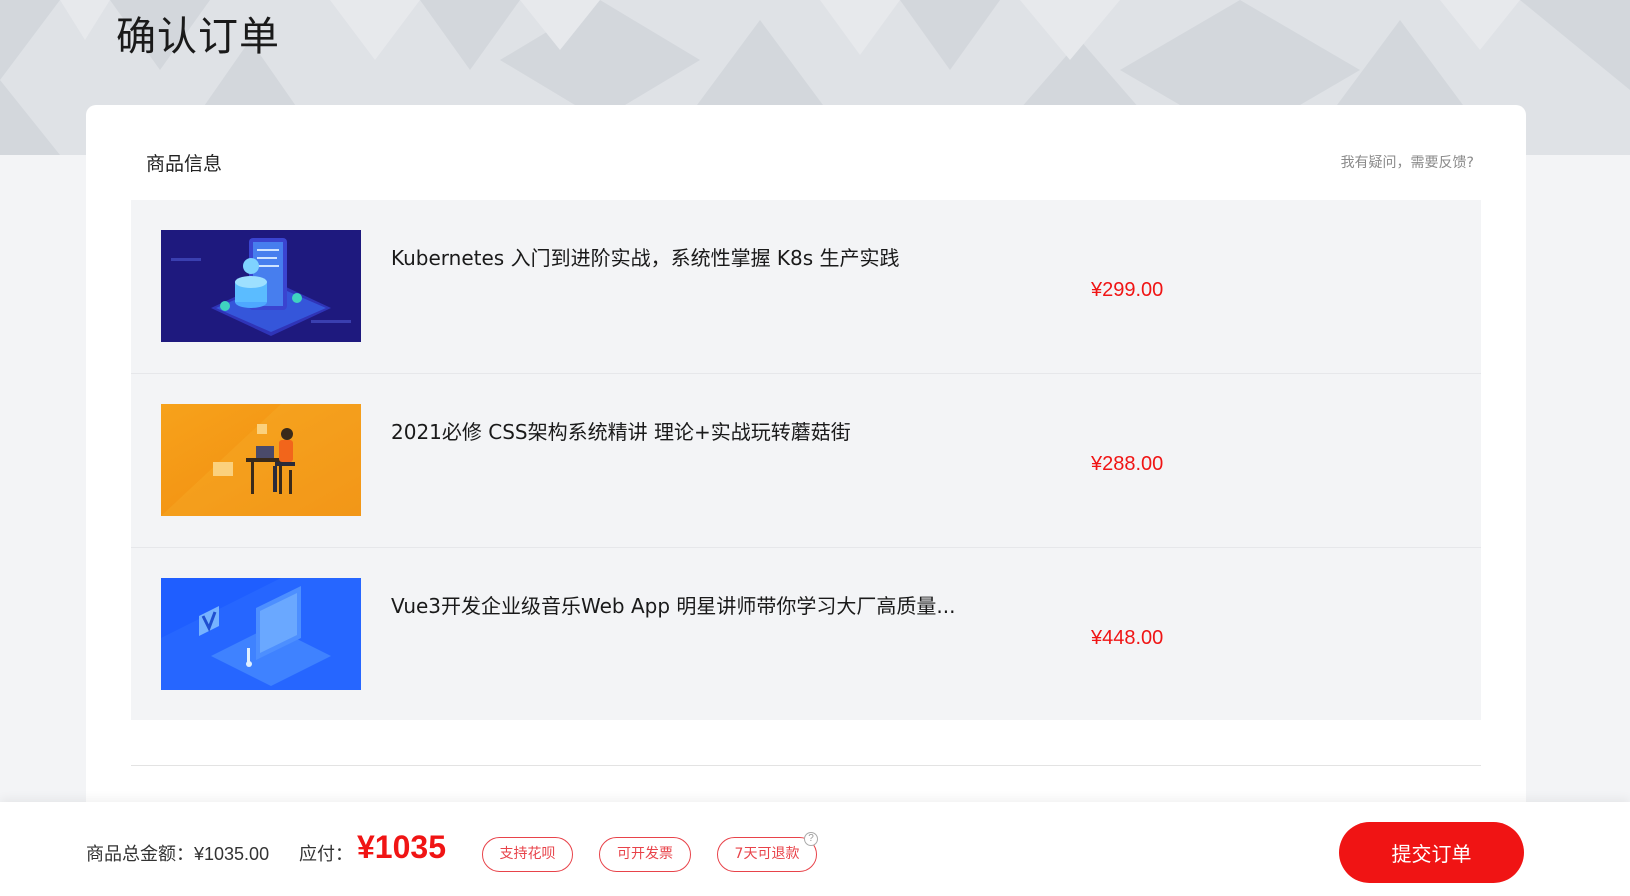 The height and width of the screenshot is (896, 1630). I want to click on tag-invoice: 可开发票, so click(645, 854).